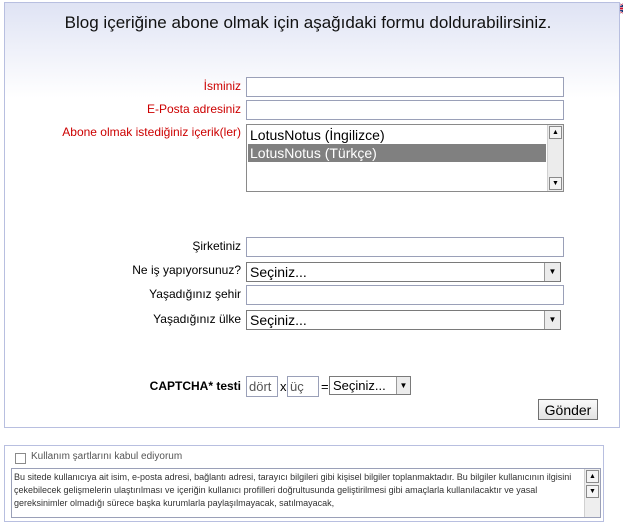  What do you see at coordinates (303, 386) in the screenshot?
I see `captcha-operand-2: üç` at bounding box center [303, 386].